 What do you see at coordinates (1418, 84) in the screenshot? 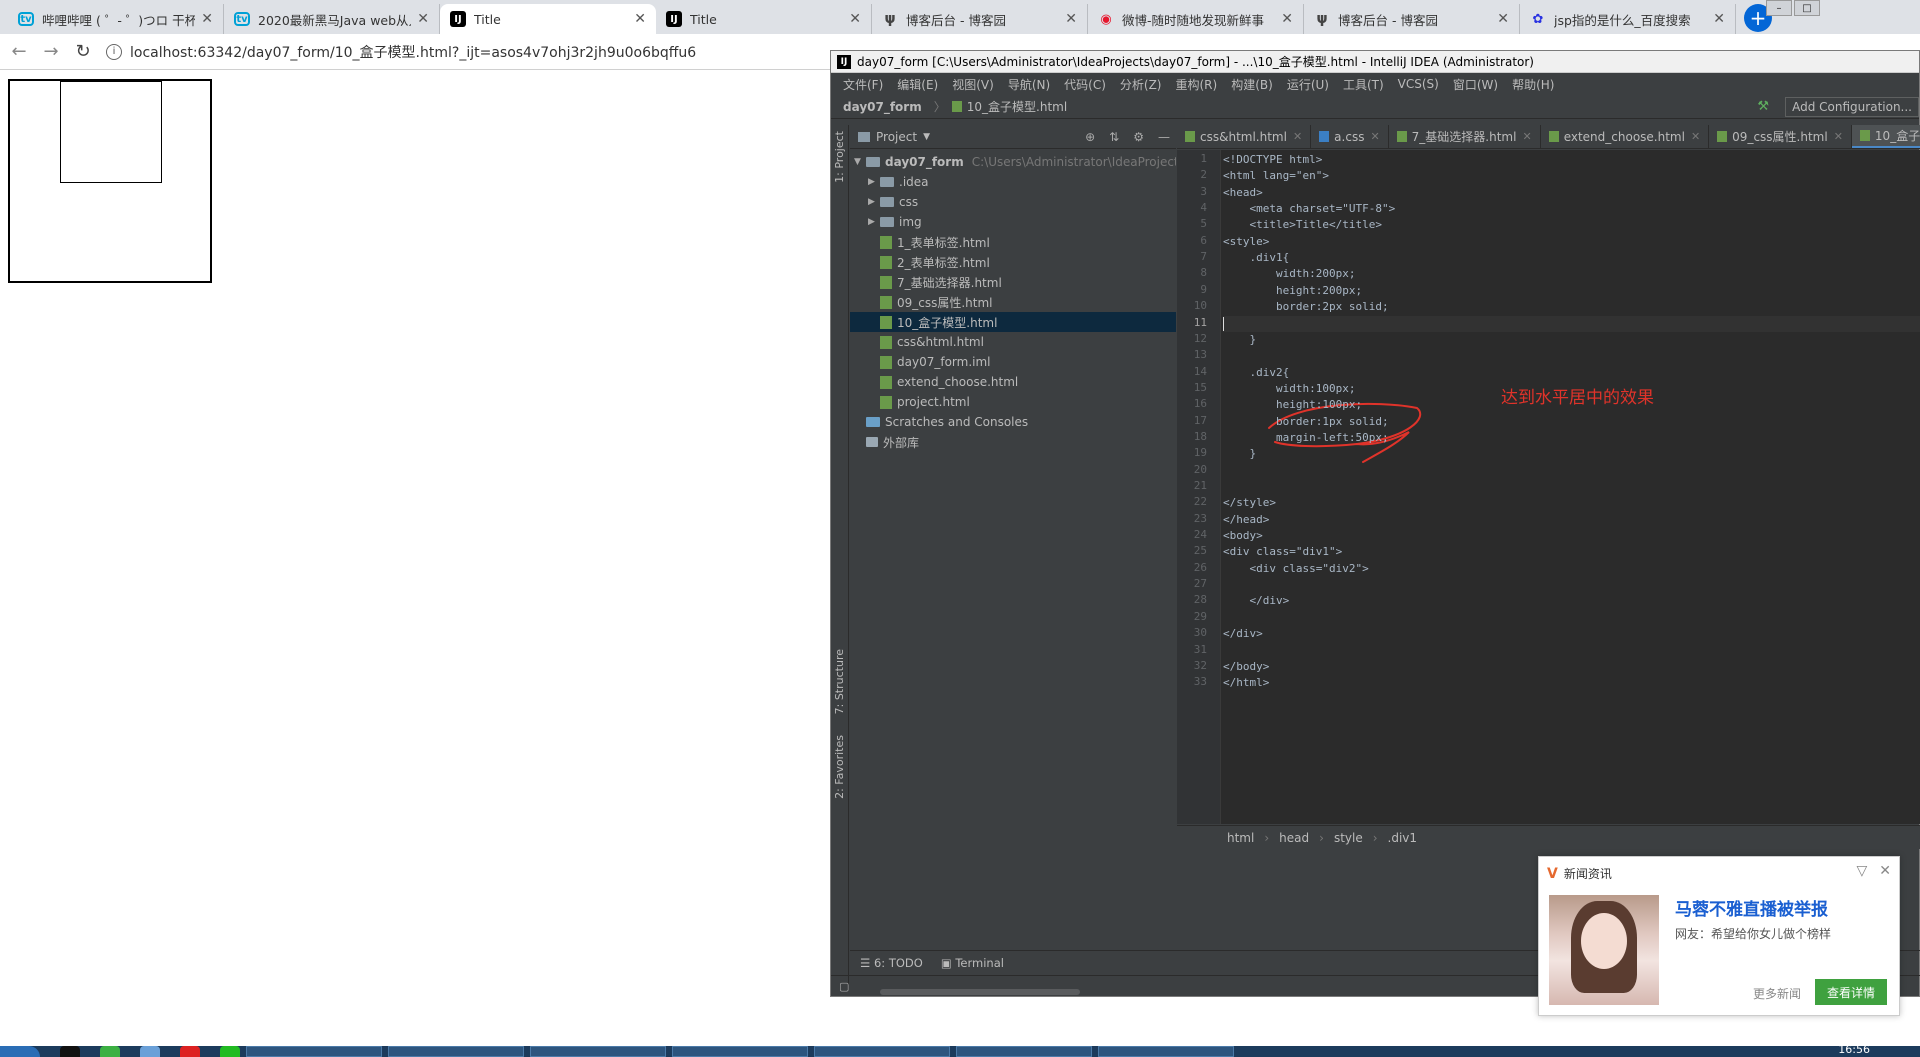
I see `menu-item: VCS(S)` at bounding box center [1418, 84].